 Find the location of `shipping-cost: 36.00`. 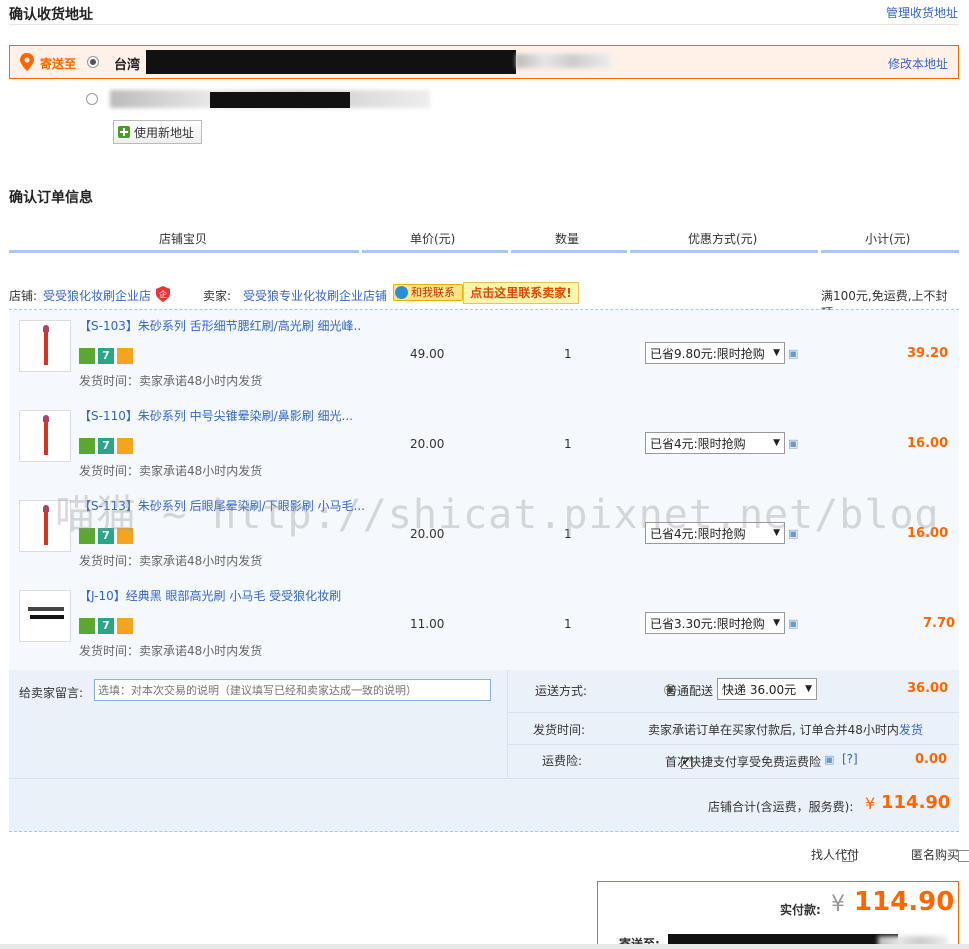

shipping-cost: 36.00 is located at coordinates (928, 688).